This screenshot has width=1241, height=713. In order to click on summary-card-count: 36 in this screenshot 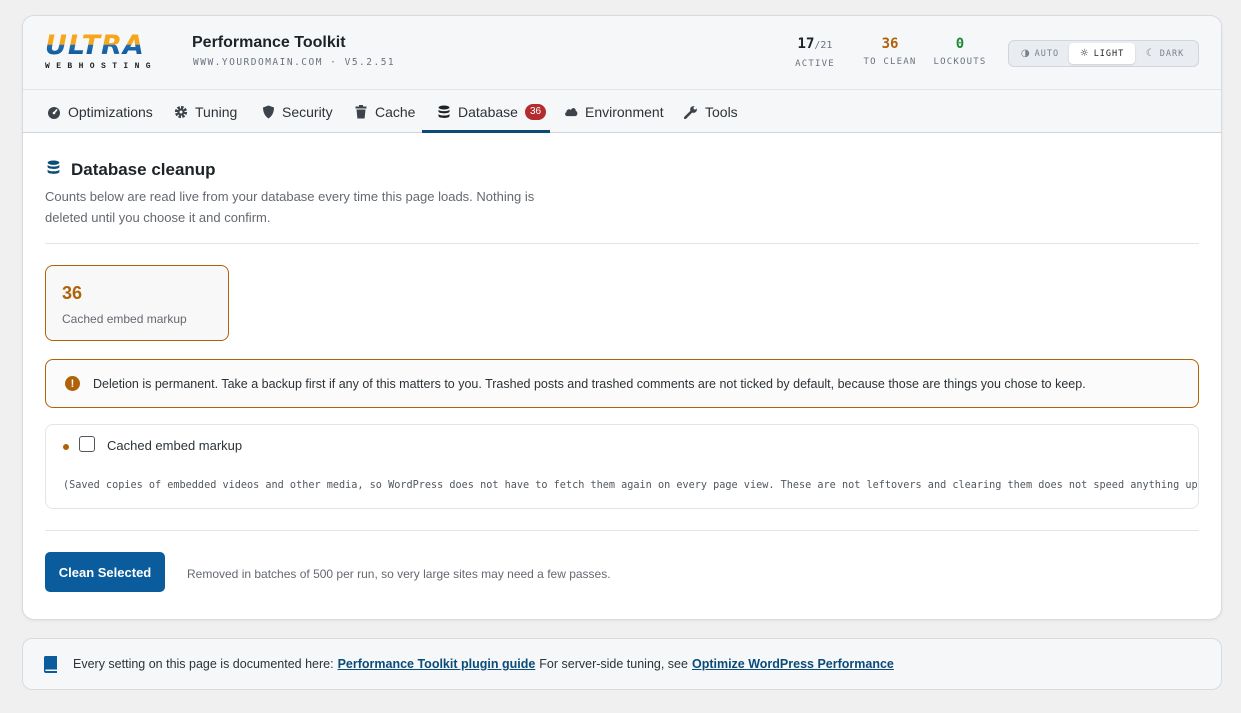, I will do `click(72, 293)`.